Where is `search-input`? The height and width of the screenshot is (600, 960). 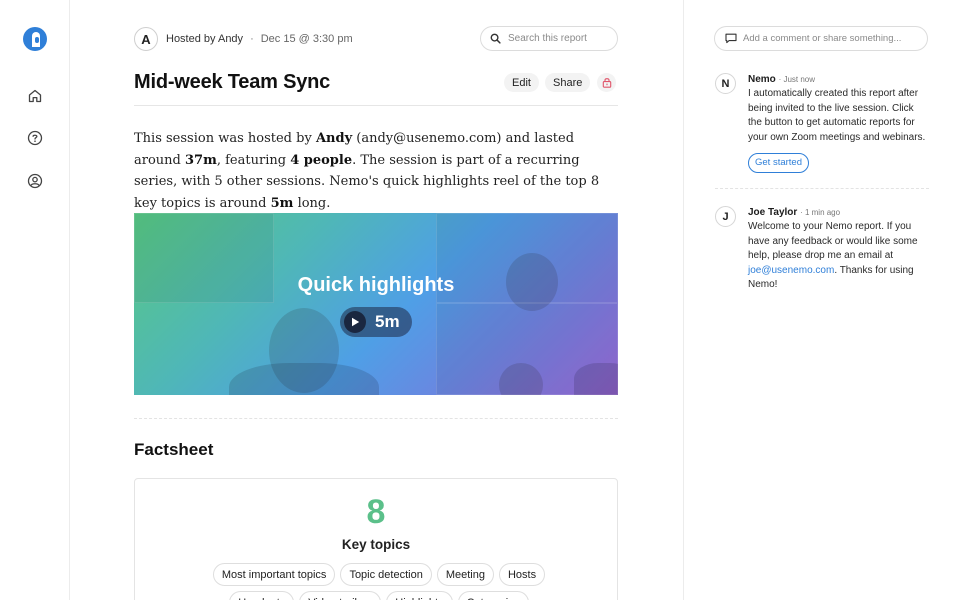 search-input is located at coordinates (558, 38).